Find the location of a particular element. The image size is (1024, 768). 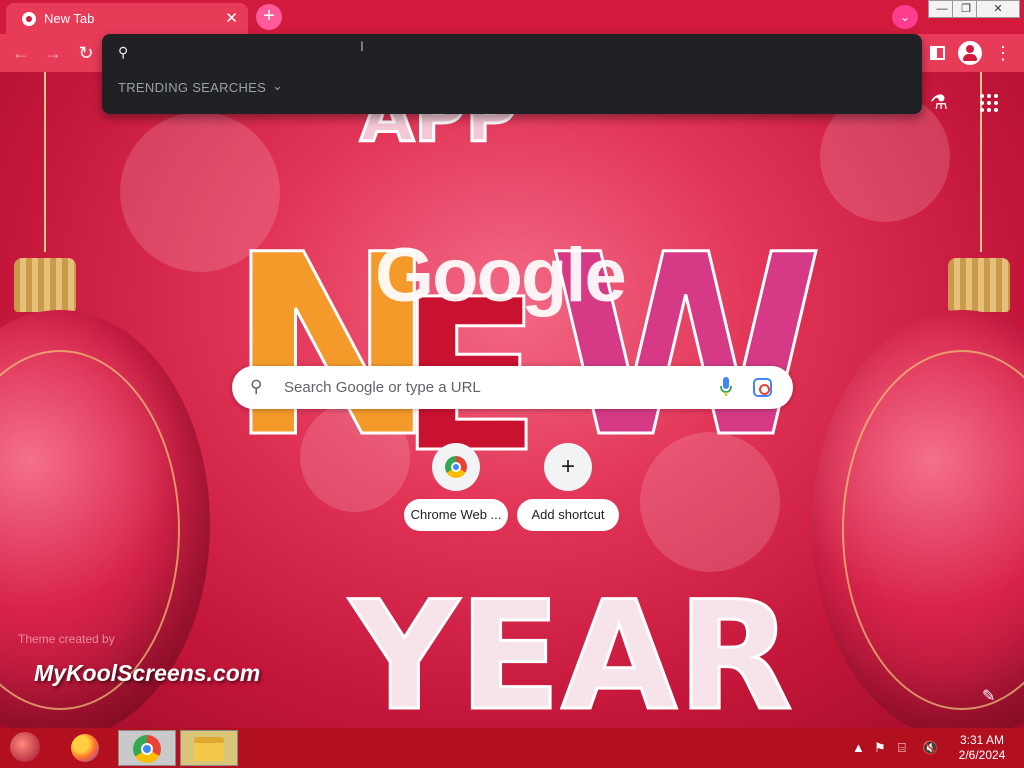

omnibox-dropdown: ⚲ I TRENDING SEARCHES ⌄ is located at coordinates (512, 74).